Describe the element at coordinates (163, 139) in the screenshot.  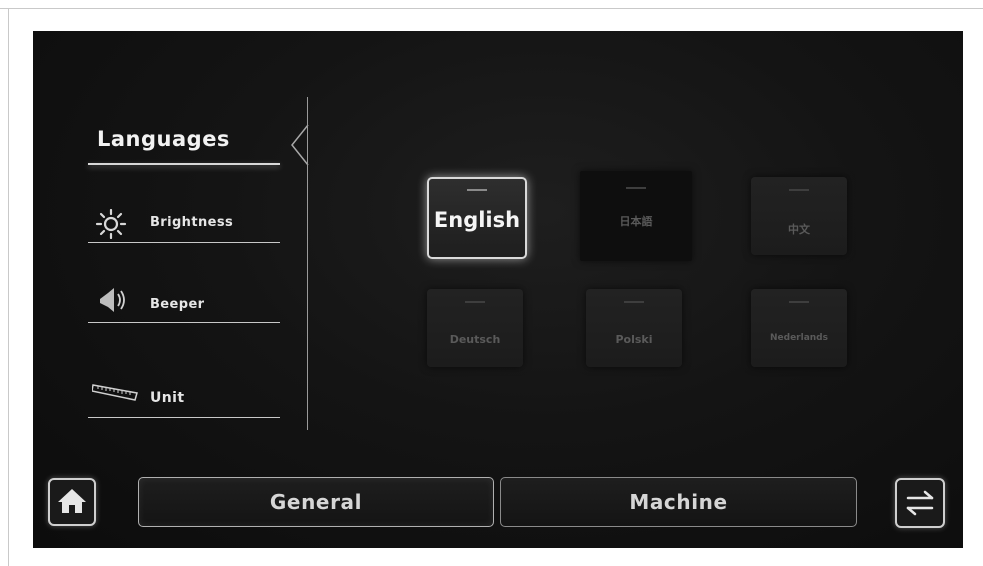
I see `sidebar-item-label: Languages` at that location.